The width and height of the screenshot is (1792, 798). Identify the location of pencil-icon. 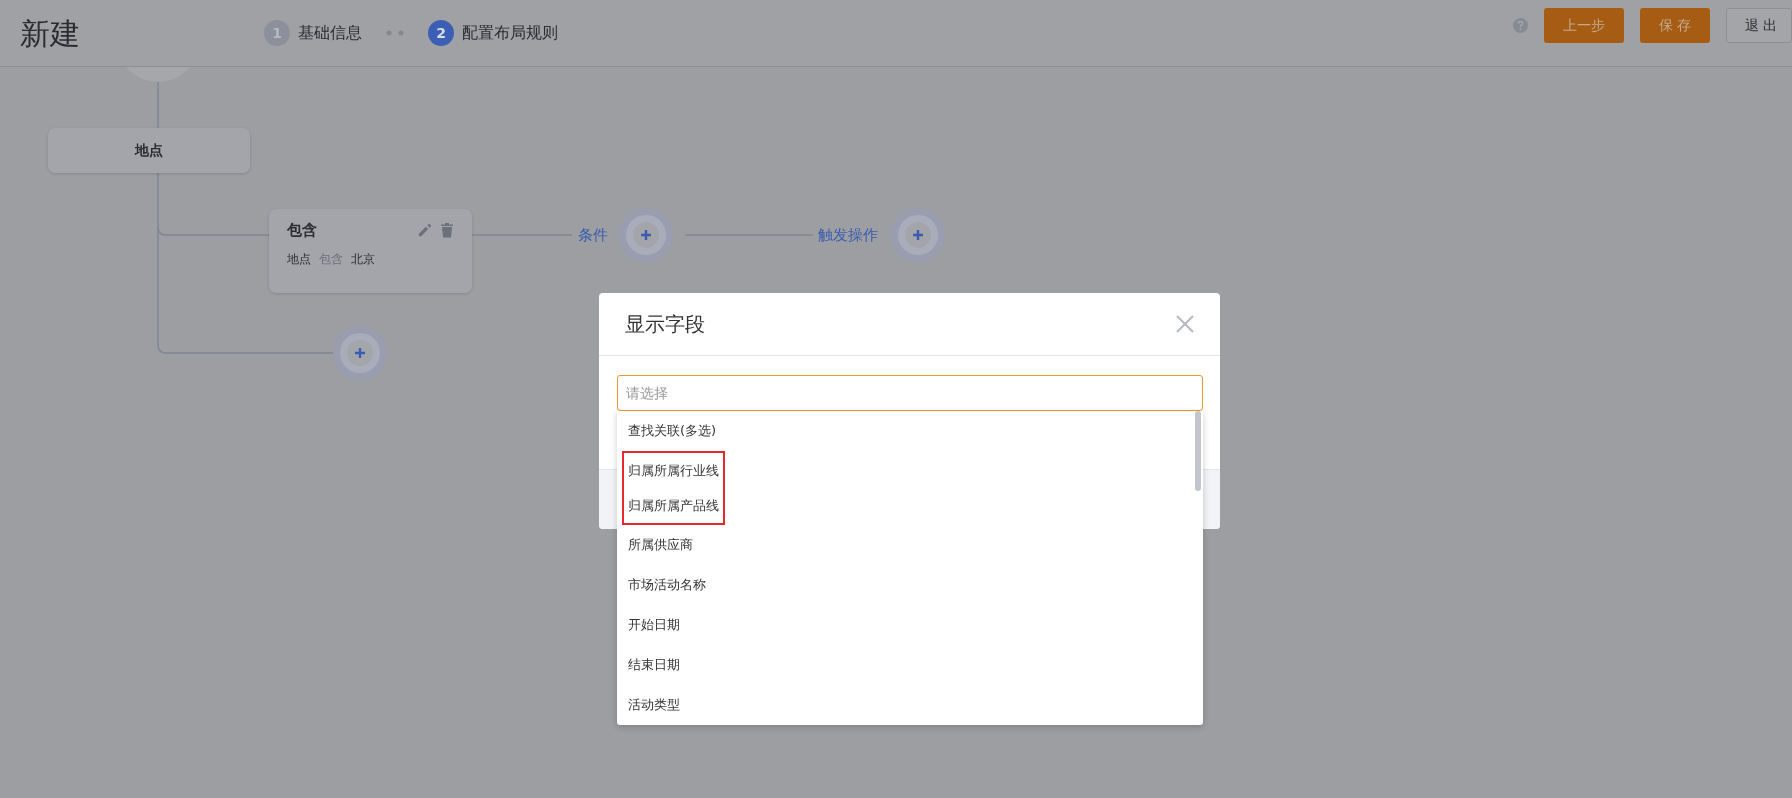
(424, 230).